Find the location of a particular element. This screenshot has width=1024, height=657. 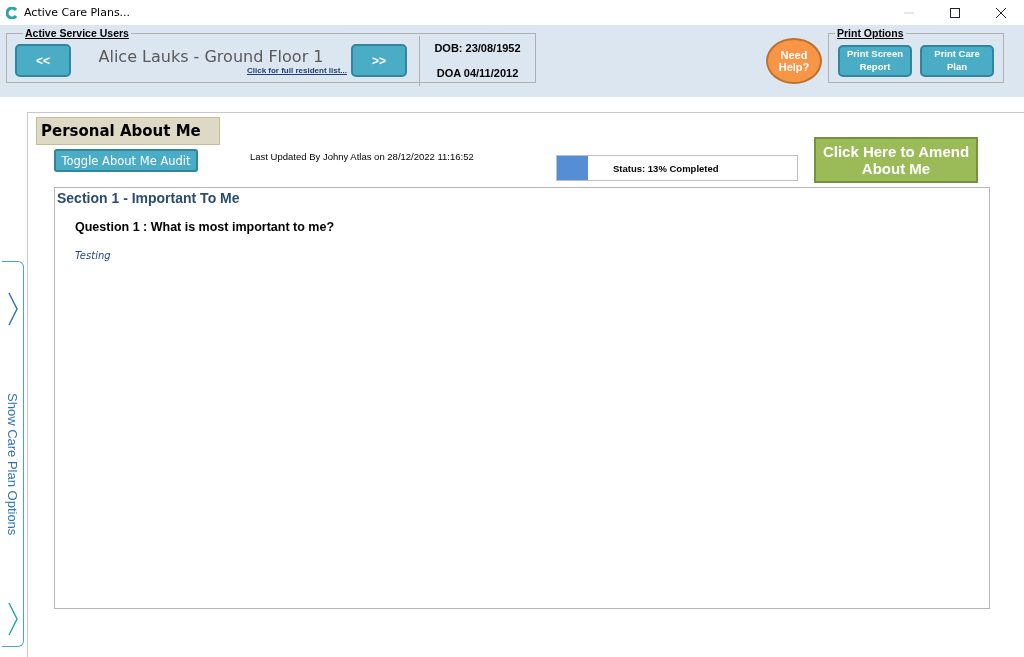

print-button: Print Screen Report is located at coordinates (875, 60).